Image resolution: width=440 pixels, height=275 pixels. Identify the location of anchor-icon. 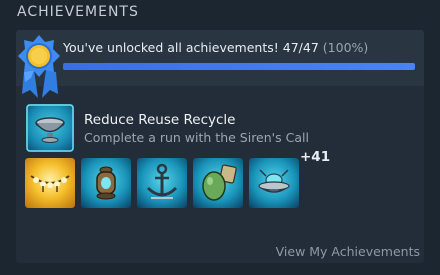
(162, 183).